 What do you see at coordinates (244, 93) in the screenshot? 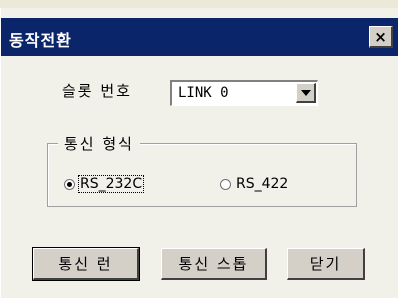
I see `slot-select: LINK 0` at bounding box center [244, 93].